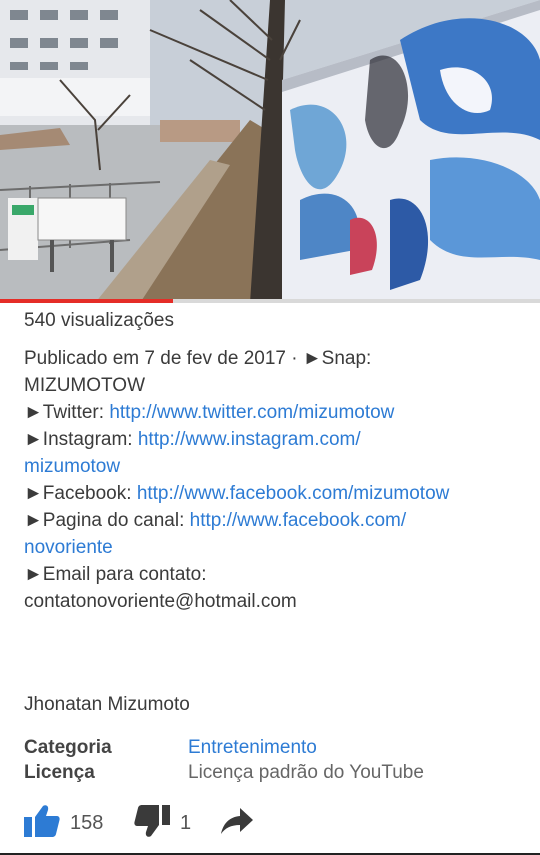 The image size is (540, 855). Describe the element at coordinates (160, 601) in the screenshot. I see `description-text: contatonovoriente@hotmail.com` at that location.